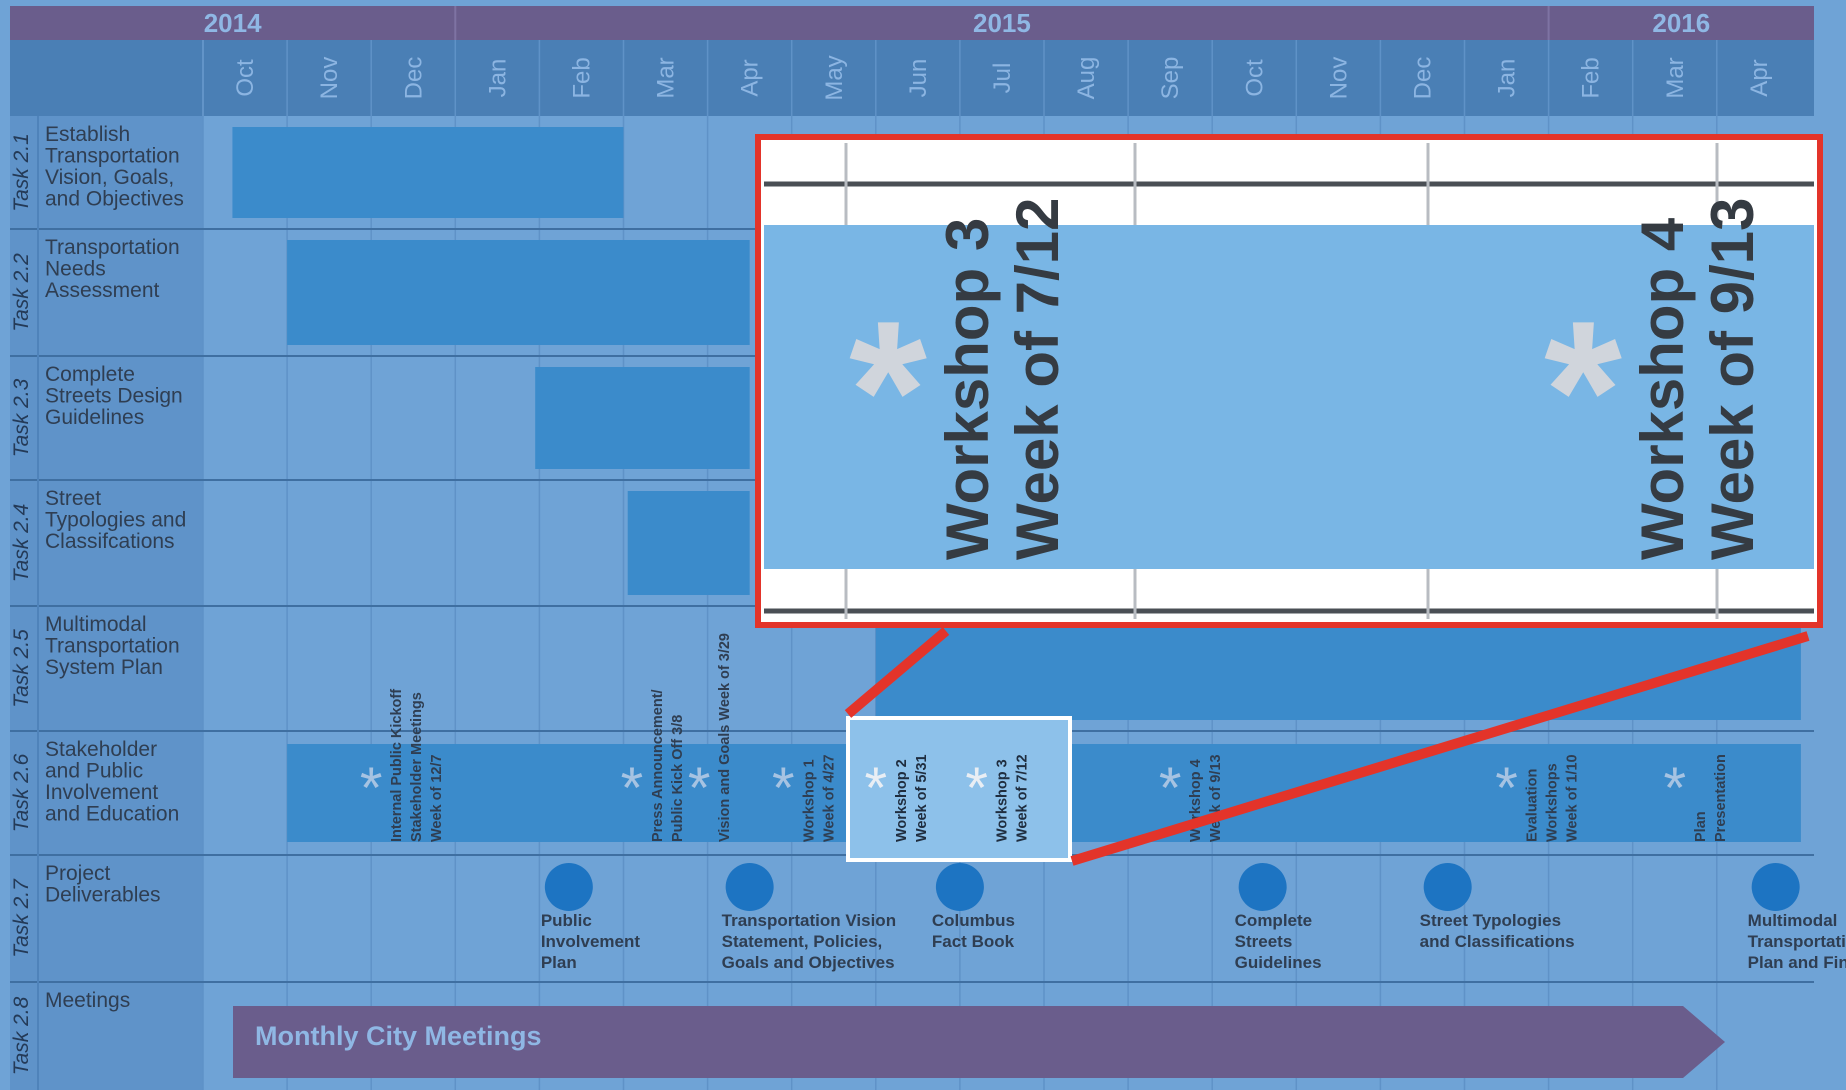 The width and height of the screenshot is (1846, 1090). Describe the element at coordinates (802, 941) in the screenshot. I see `deliverable-label-line: Statement, Policies,` at that location.